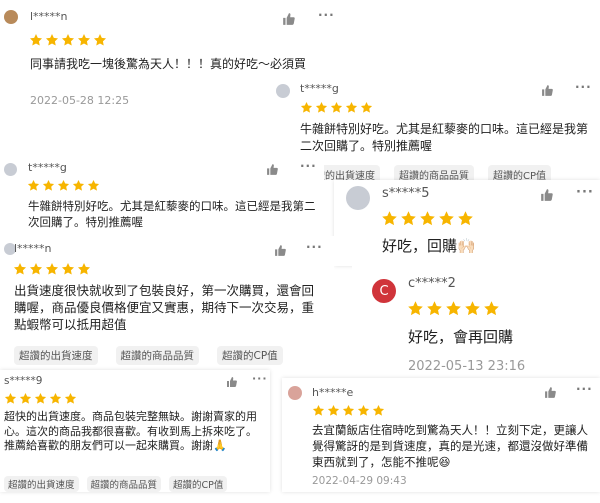 The height and width of the screenshot is (503, 600). I want to click on review-text: 同事請我吃一塊後驚為天人！！！真的好吃～必須買, so click(168, 64).